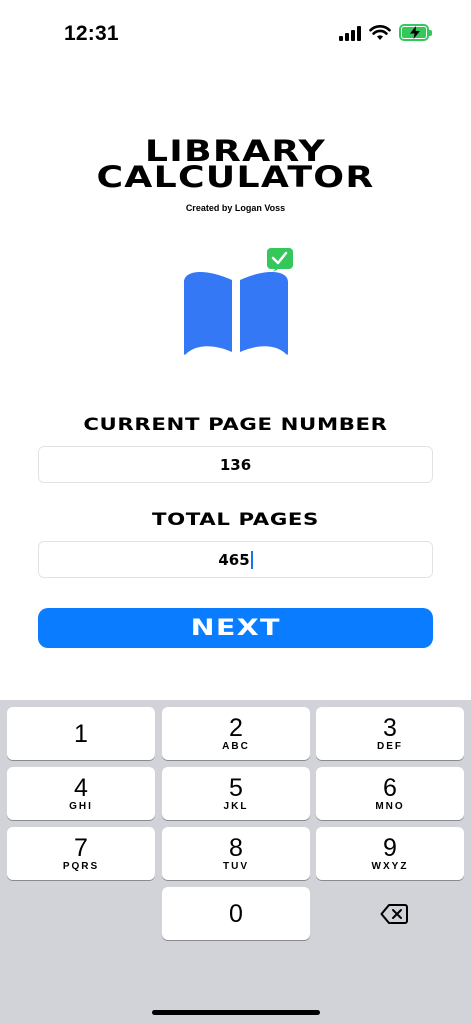 Image resolution: width=471 pixels, height=1024 pixels. What do you see at coordinates (415, 32) in the screenshot?
I see `battery-charging-icon` at bounding box center [415, 32].